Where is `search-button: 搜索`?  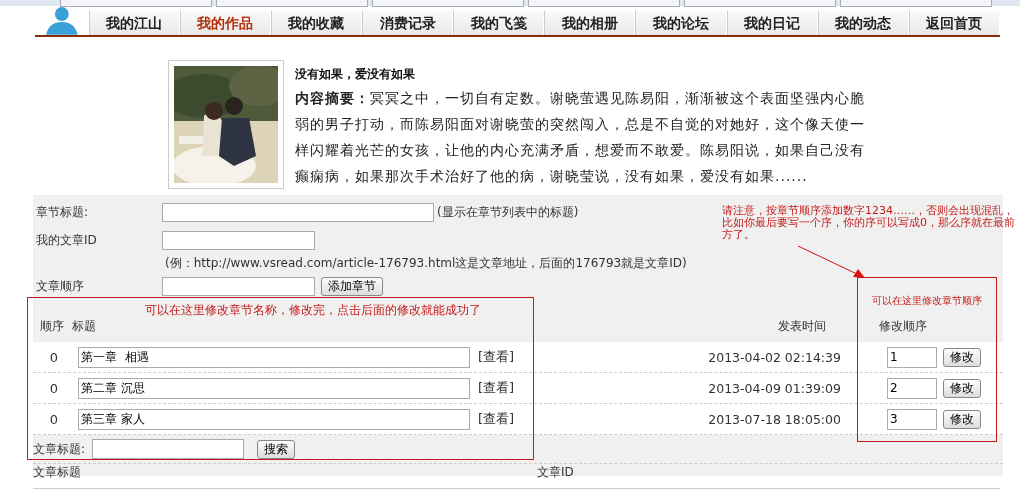
search-button: 搜索 is located at coordinates (276, 449).